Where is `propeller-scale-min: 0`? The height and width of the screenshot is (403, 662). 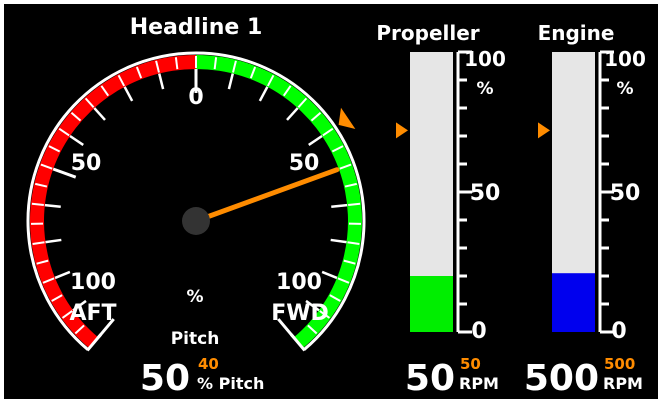 propeller-scale-min: 0 is located at coordinates (478, 331).